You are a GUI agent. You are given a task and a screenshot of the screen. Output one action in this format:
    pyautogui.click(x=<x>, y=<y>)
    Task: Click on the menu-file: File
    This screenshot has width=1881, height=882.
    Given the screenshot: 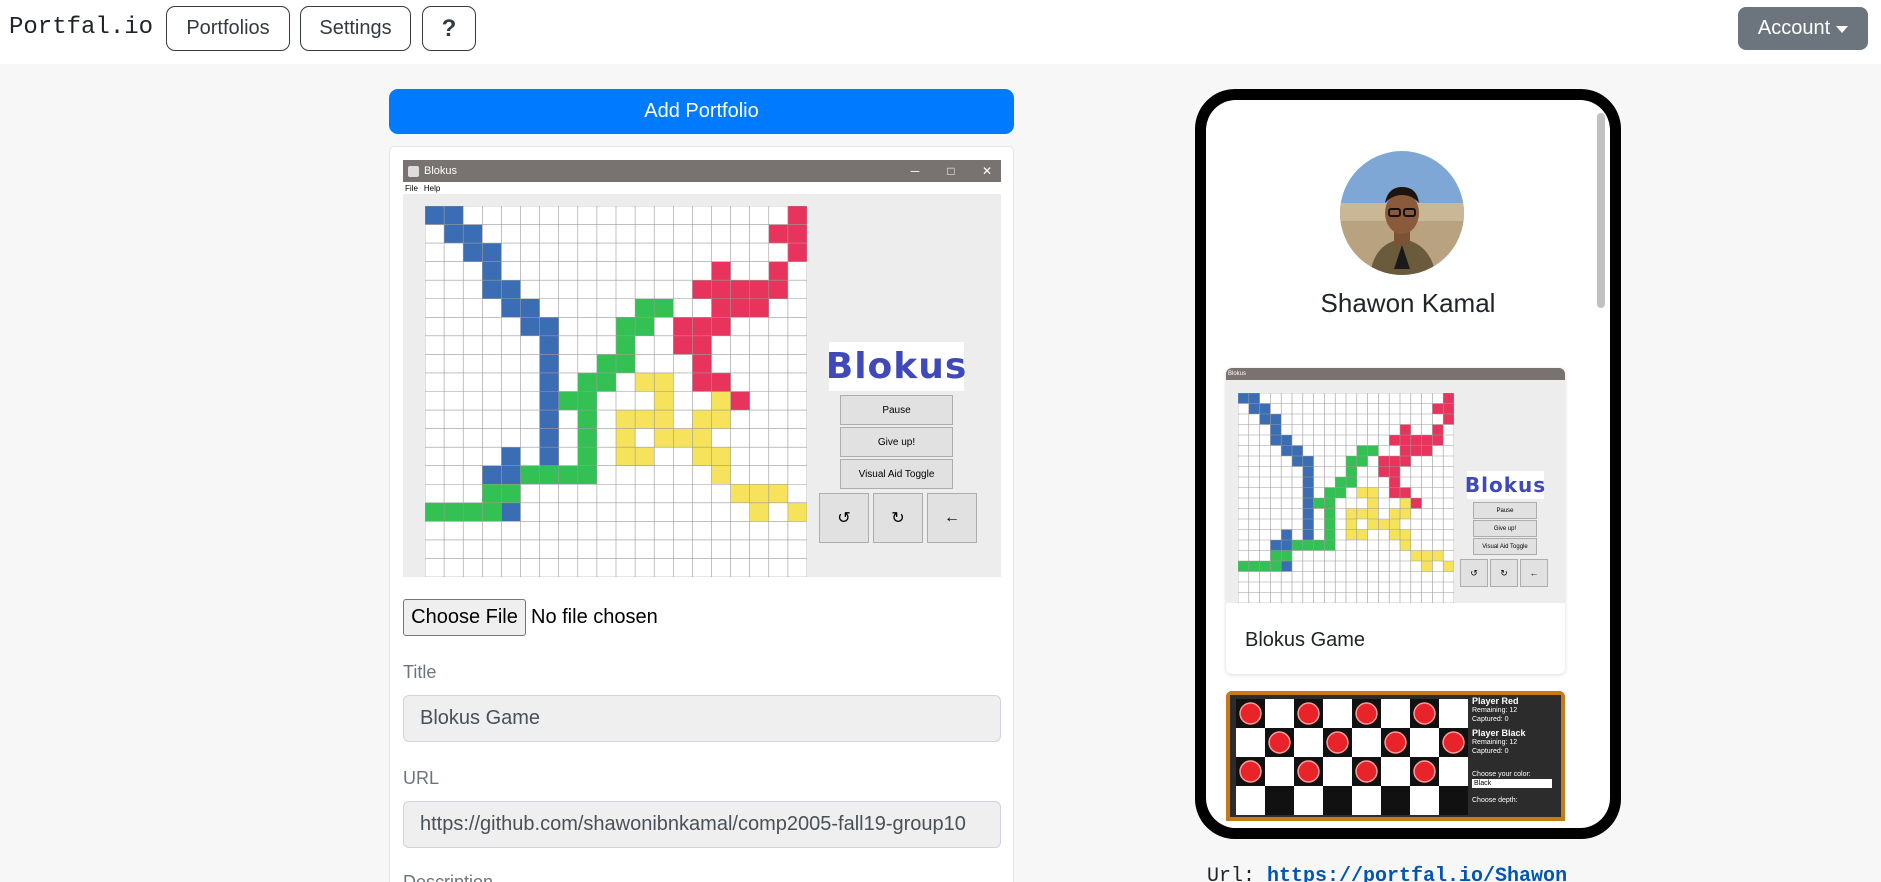 What is the action you would take?
    pyautogui.click(x=411, y=188)
    